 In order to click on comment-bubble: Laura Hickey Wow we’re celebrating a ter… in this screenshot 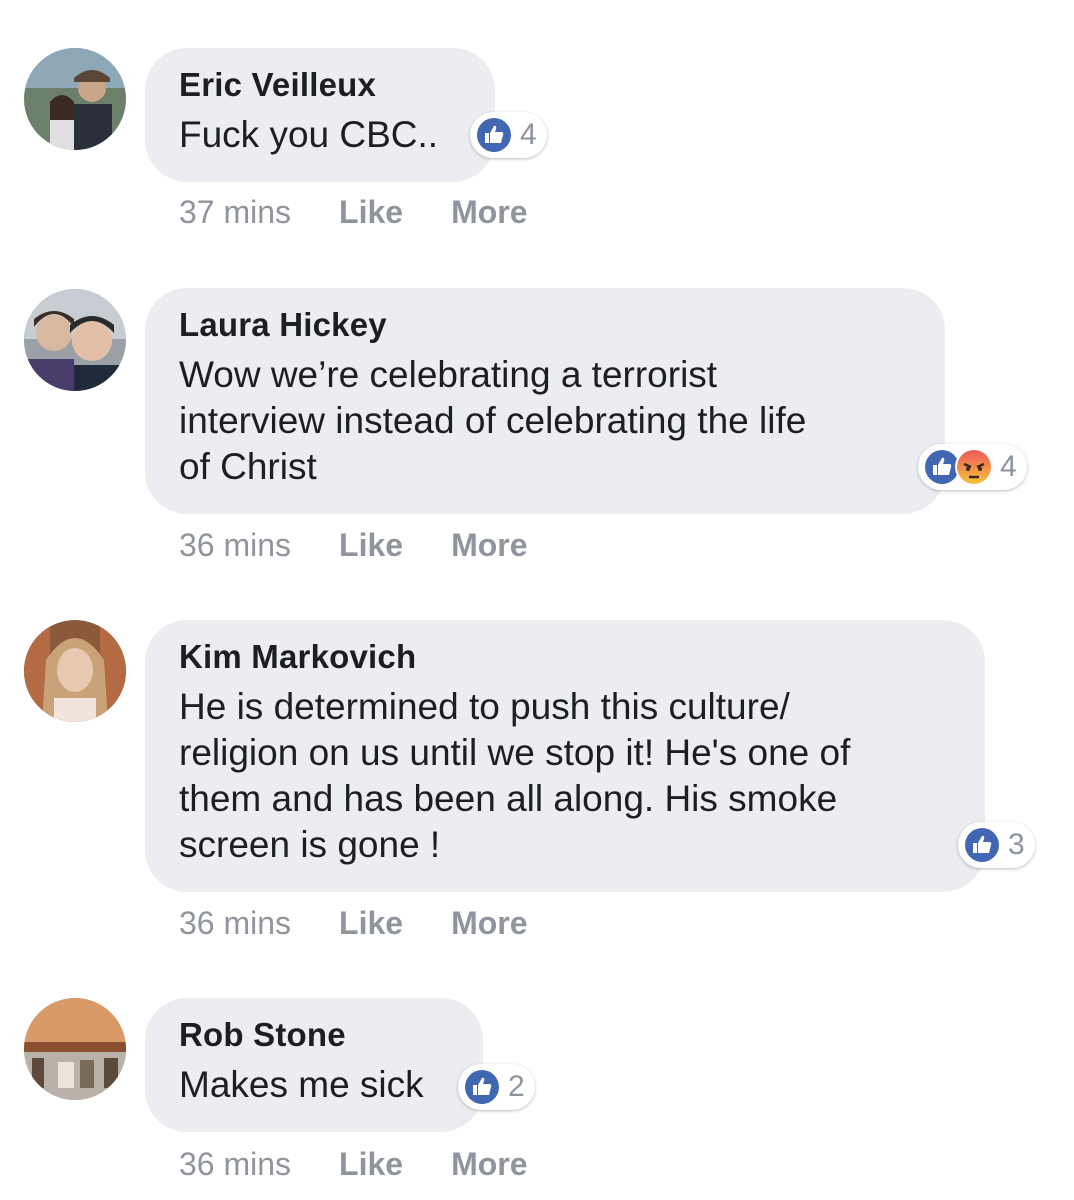, I will do `click(545, 401)`.